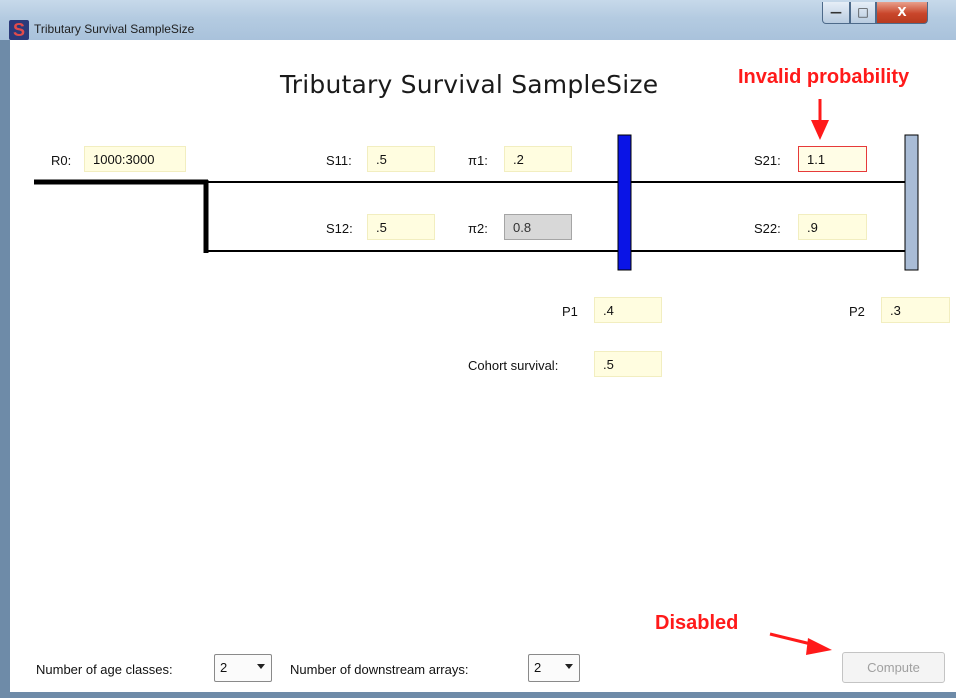  Describe the element at coordinates (401, 227) in the screenshot. I see `s12-input: .5` at that location.